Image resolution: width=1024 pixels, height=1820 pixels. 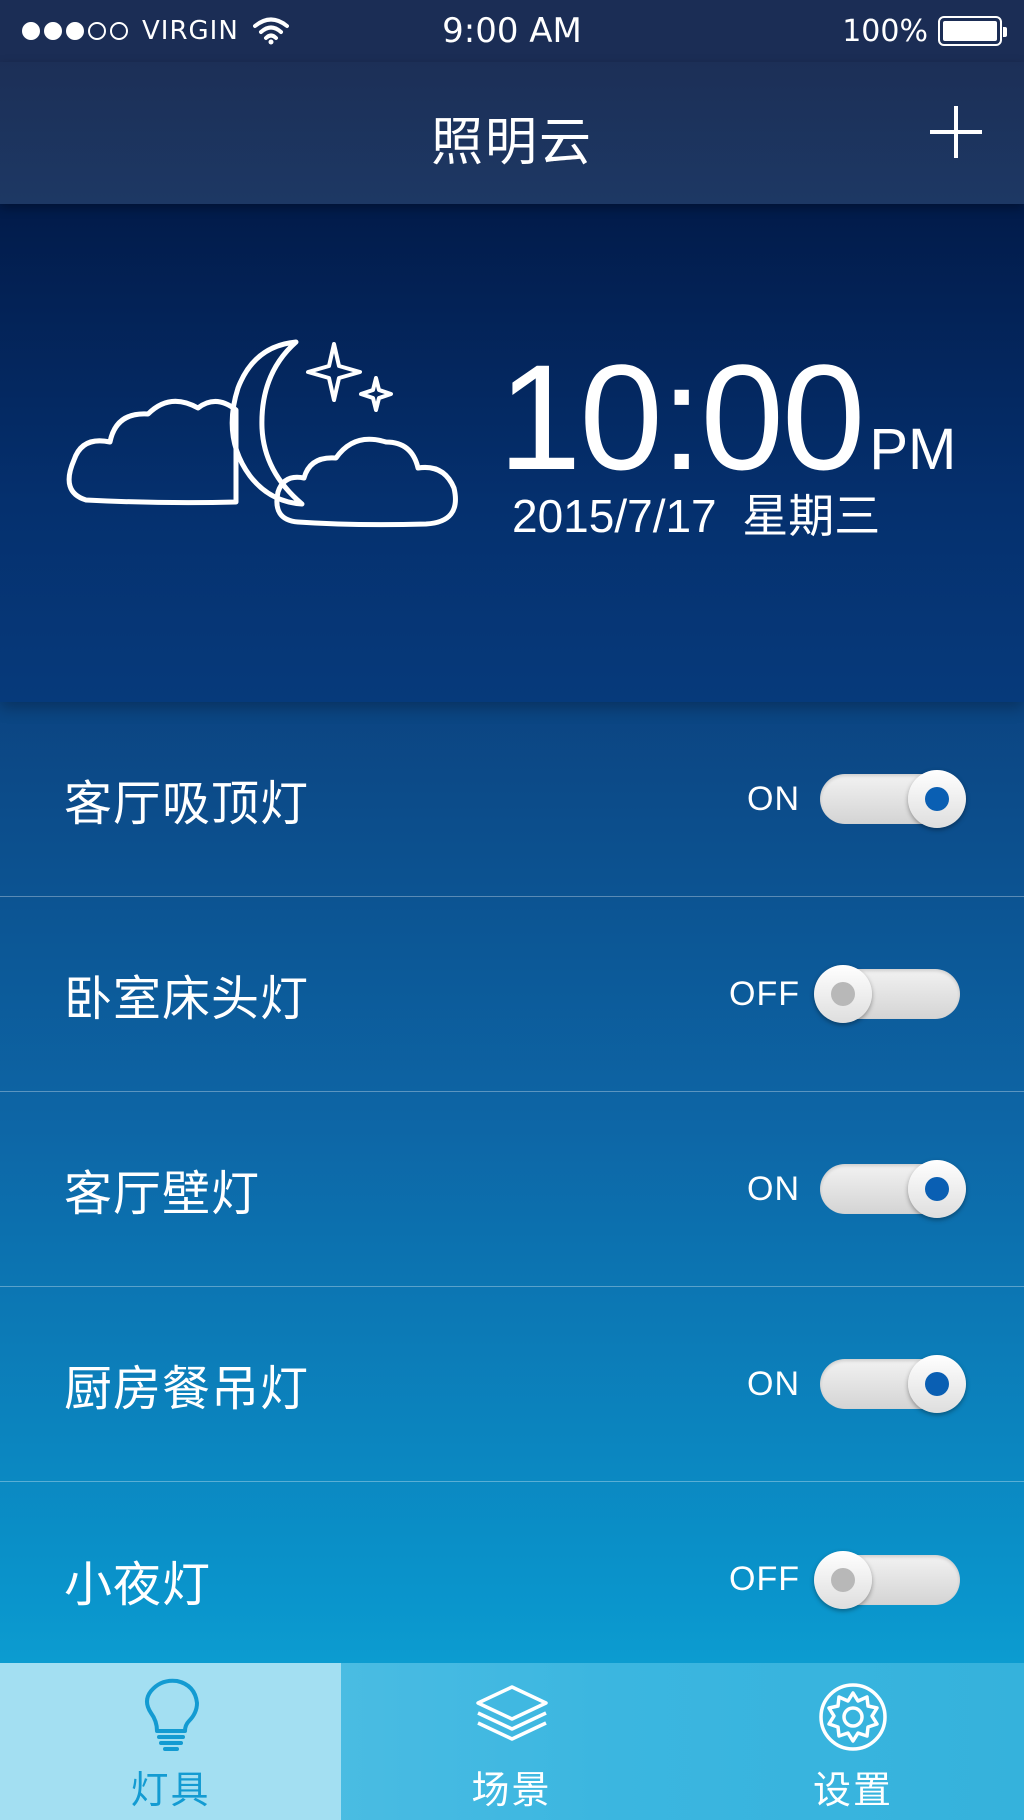 What do you see at coordinates (171, 1714) in the screenshot?
I see `bulb-icon` at bounding box center [171, 1714].